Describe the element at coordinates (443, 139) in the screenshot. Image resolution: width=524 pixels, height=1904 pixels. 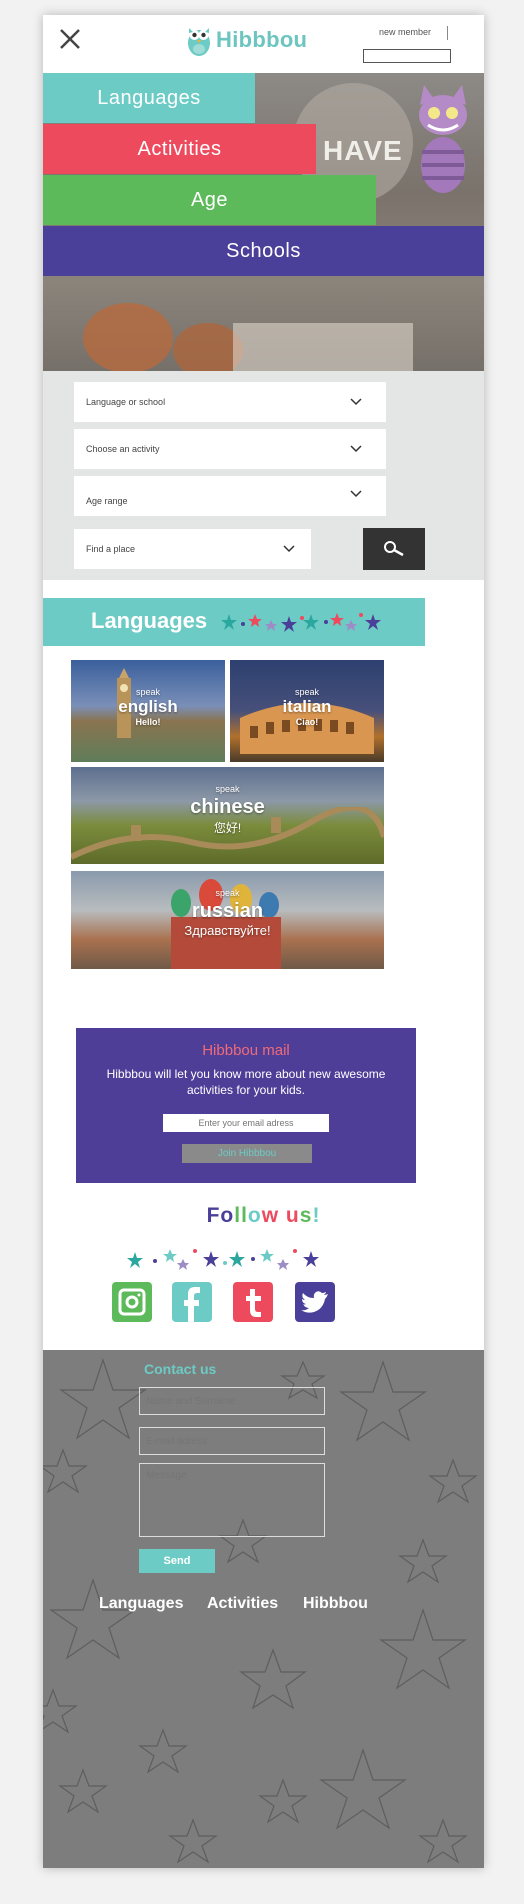
I see `cat-illustration` at that location.